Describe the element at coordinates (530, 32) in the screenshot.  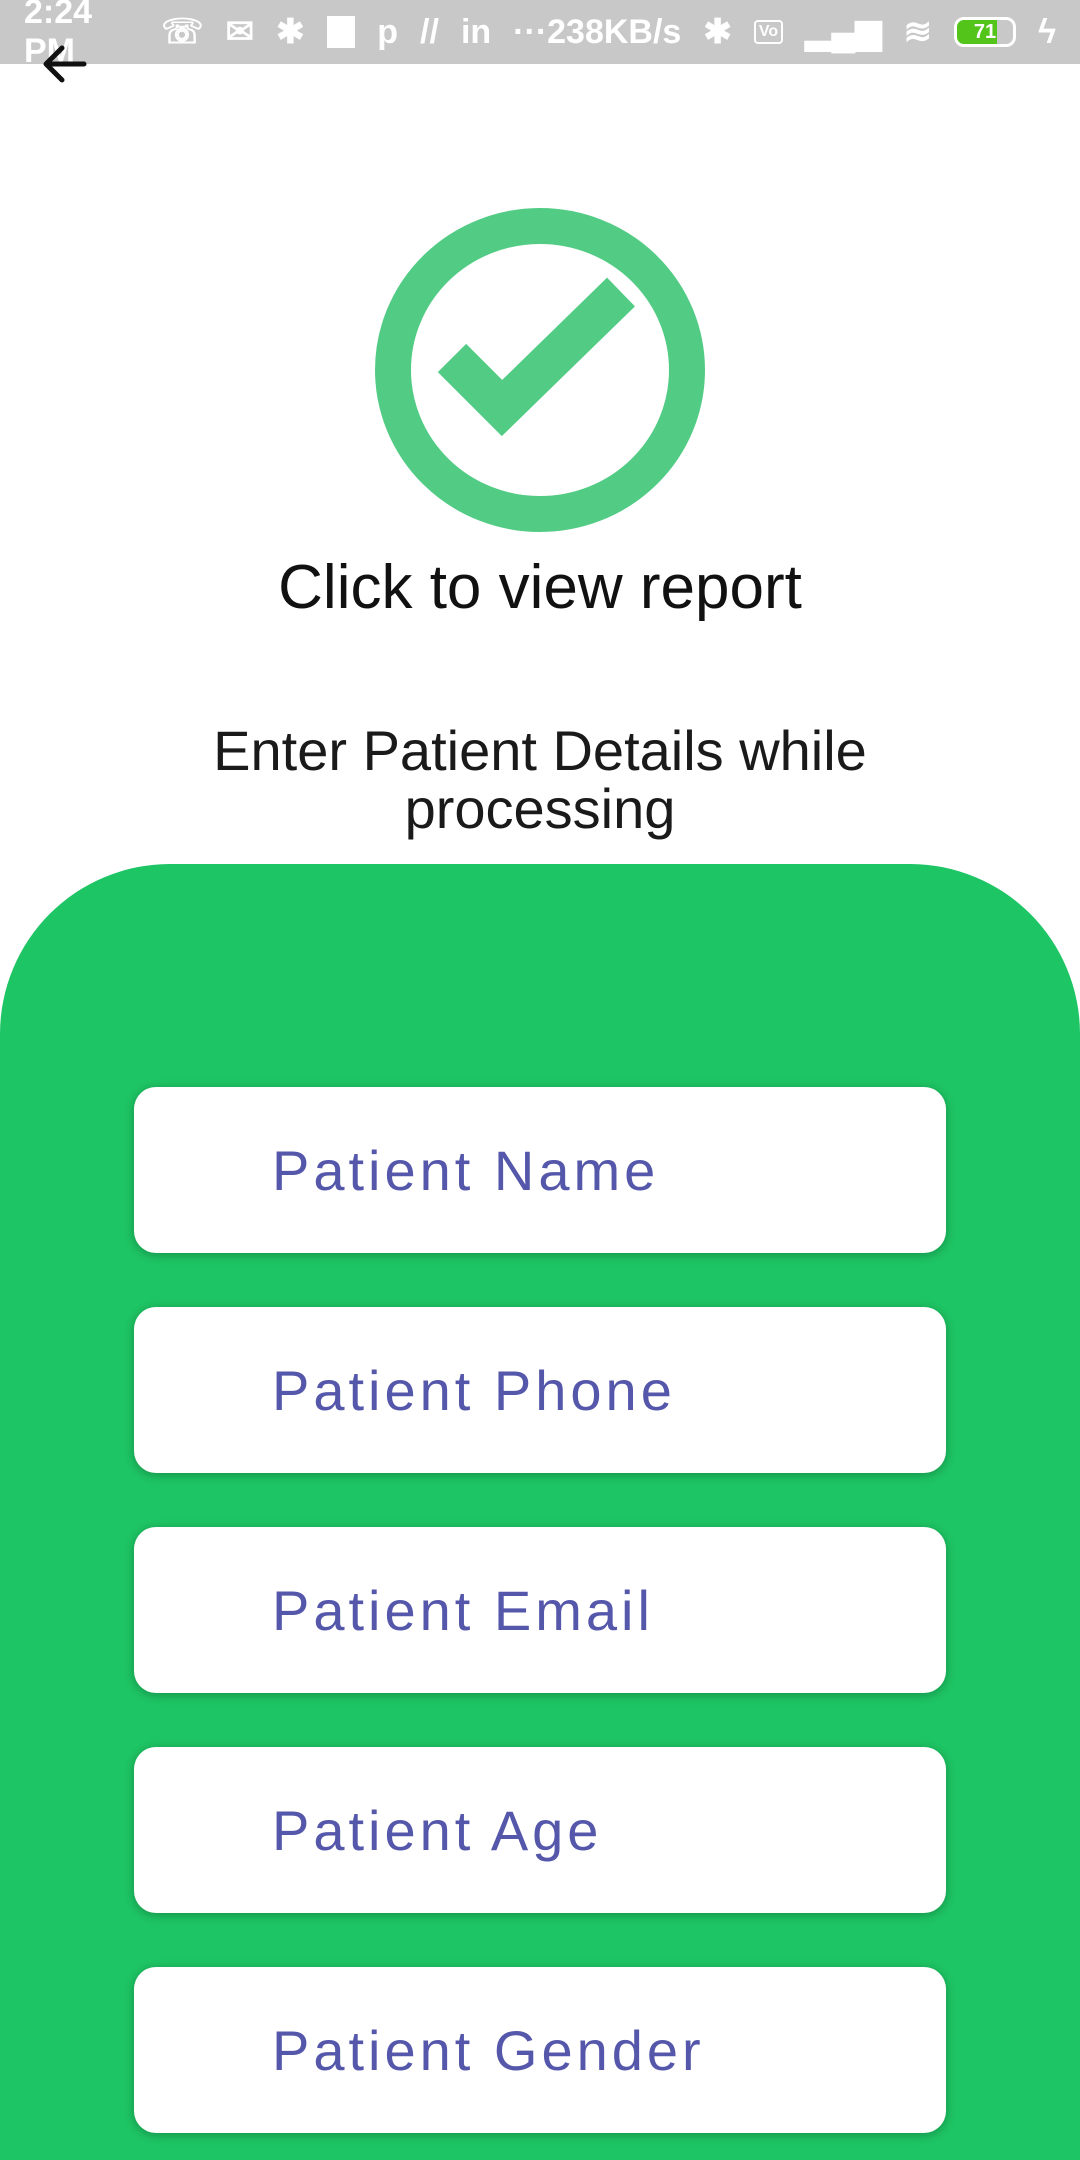
I see `more-icon: ···` at that location.